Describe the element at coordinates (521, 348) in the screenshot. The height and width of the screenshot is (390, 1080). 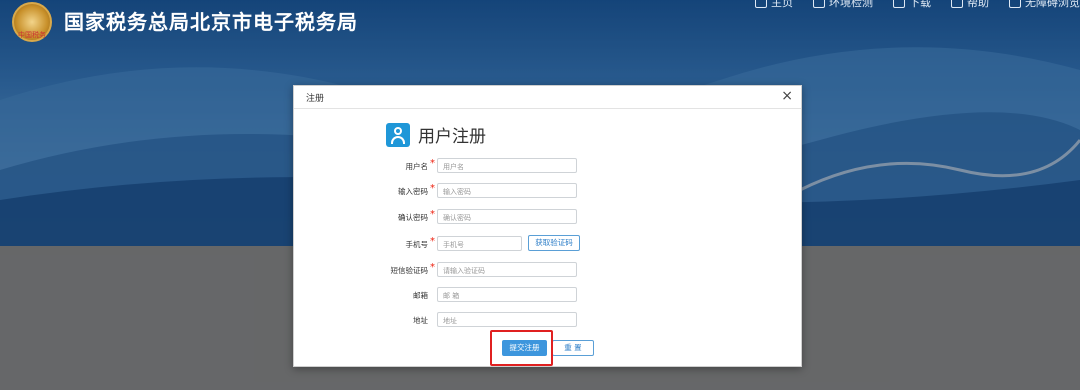
I see `submit-highlight-box` at that location.